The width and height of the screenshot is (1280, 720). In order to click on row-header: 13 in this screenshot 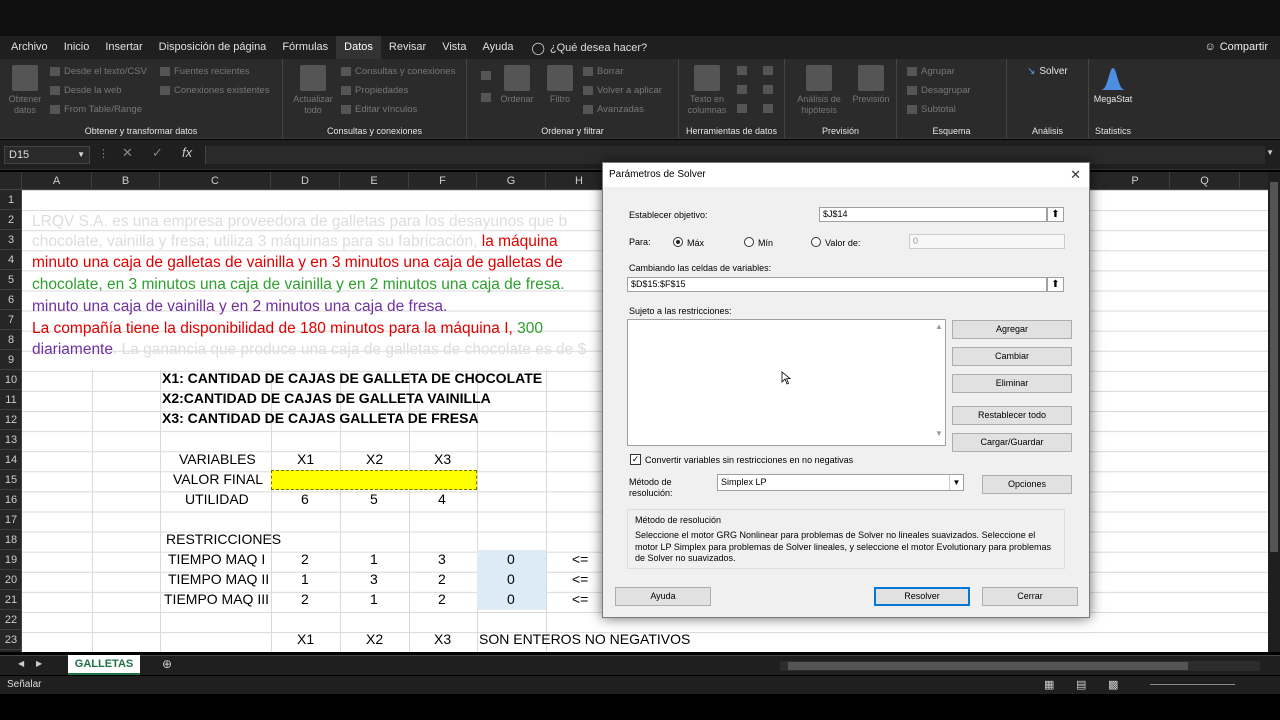, I will do `click(11, 440)`.